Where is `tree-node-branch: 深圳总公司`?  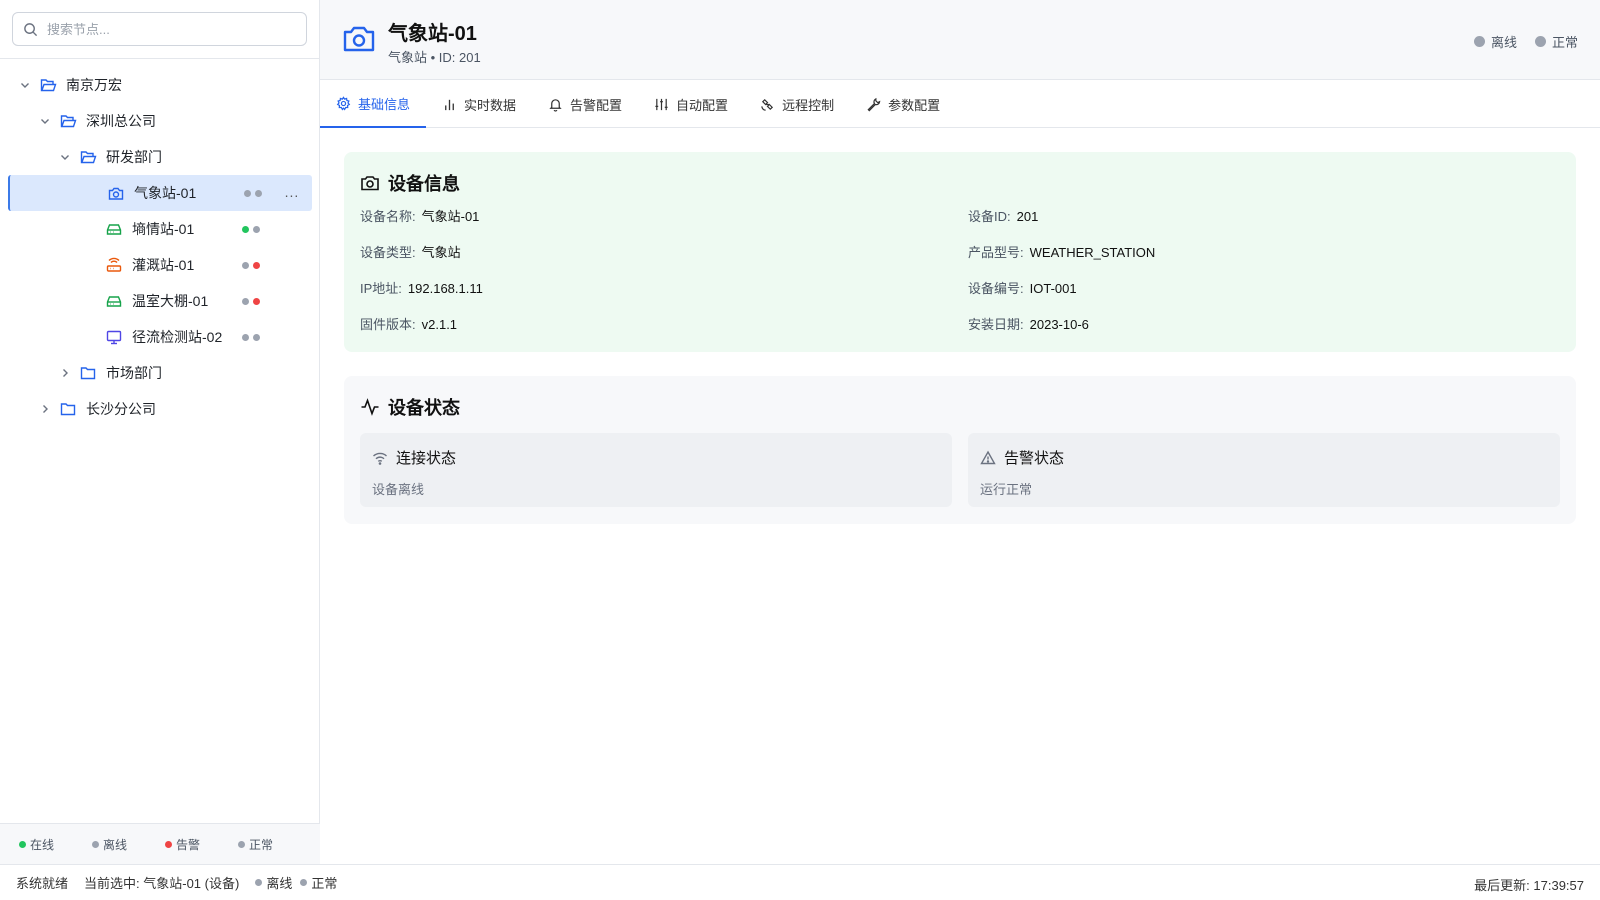
tree-node-branch: 深圳总公司 is located at coordinates (160, 121).